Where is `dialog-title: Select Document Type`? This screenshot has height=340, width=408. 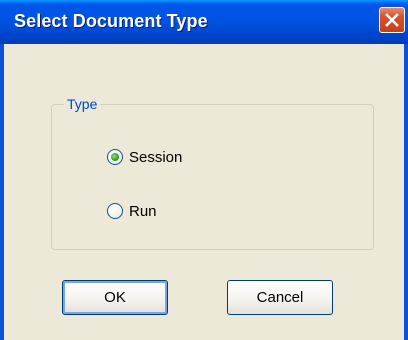
dialog-title: Select Document Type is located at coordinates (111, 21).